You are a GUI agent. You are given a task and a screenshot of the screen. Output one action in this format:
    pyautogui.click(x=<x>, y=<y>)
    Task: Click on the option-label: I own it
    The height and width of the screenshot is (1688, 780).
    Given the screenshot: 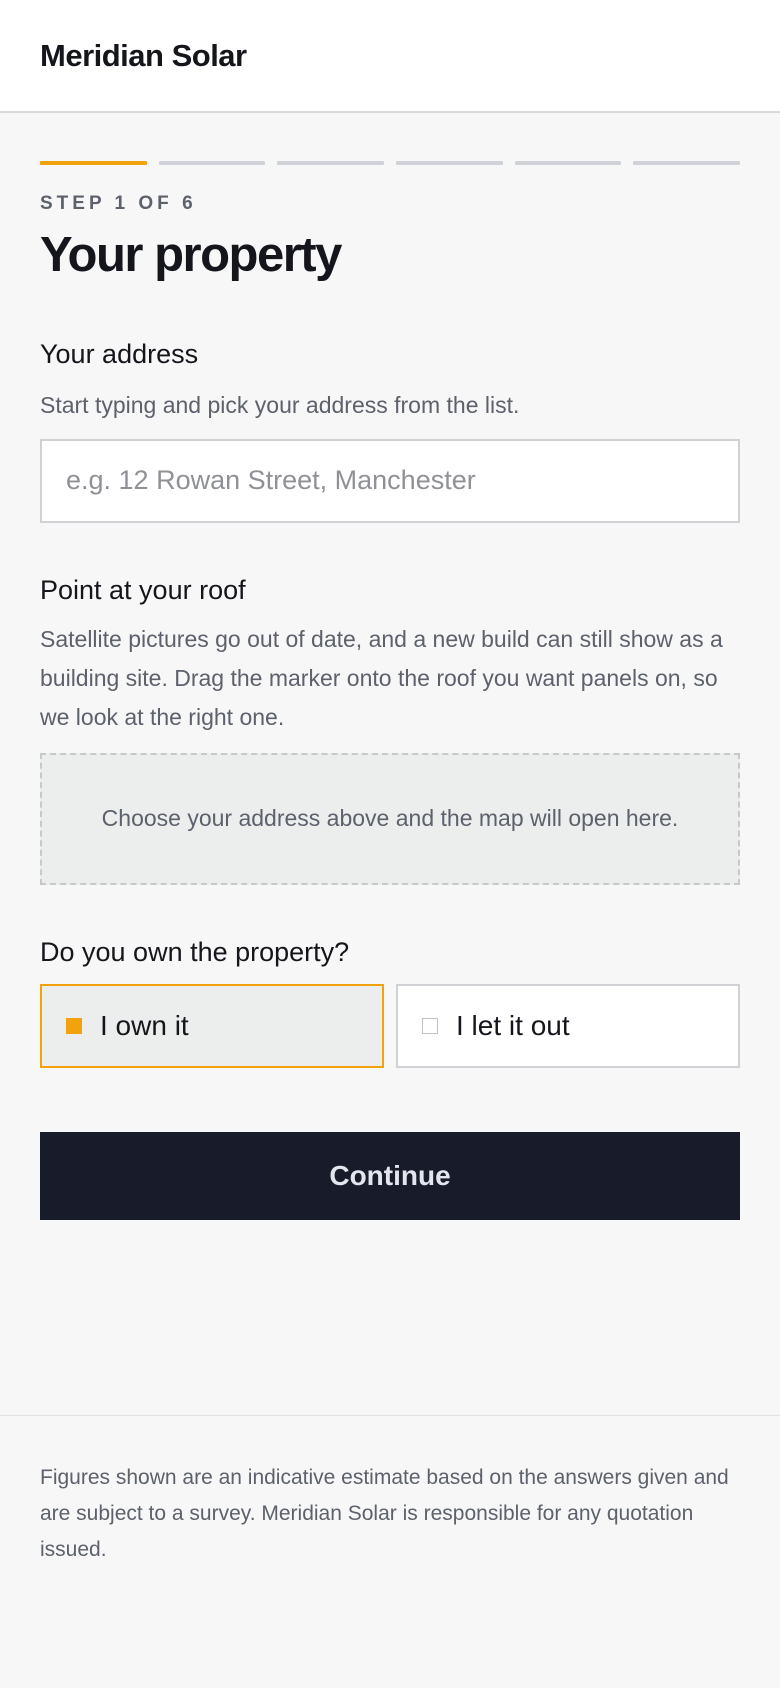 What is the action you would take?
    pyautogui.click(x=144, y=1025)
    